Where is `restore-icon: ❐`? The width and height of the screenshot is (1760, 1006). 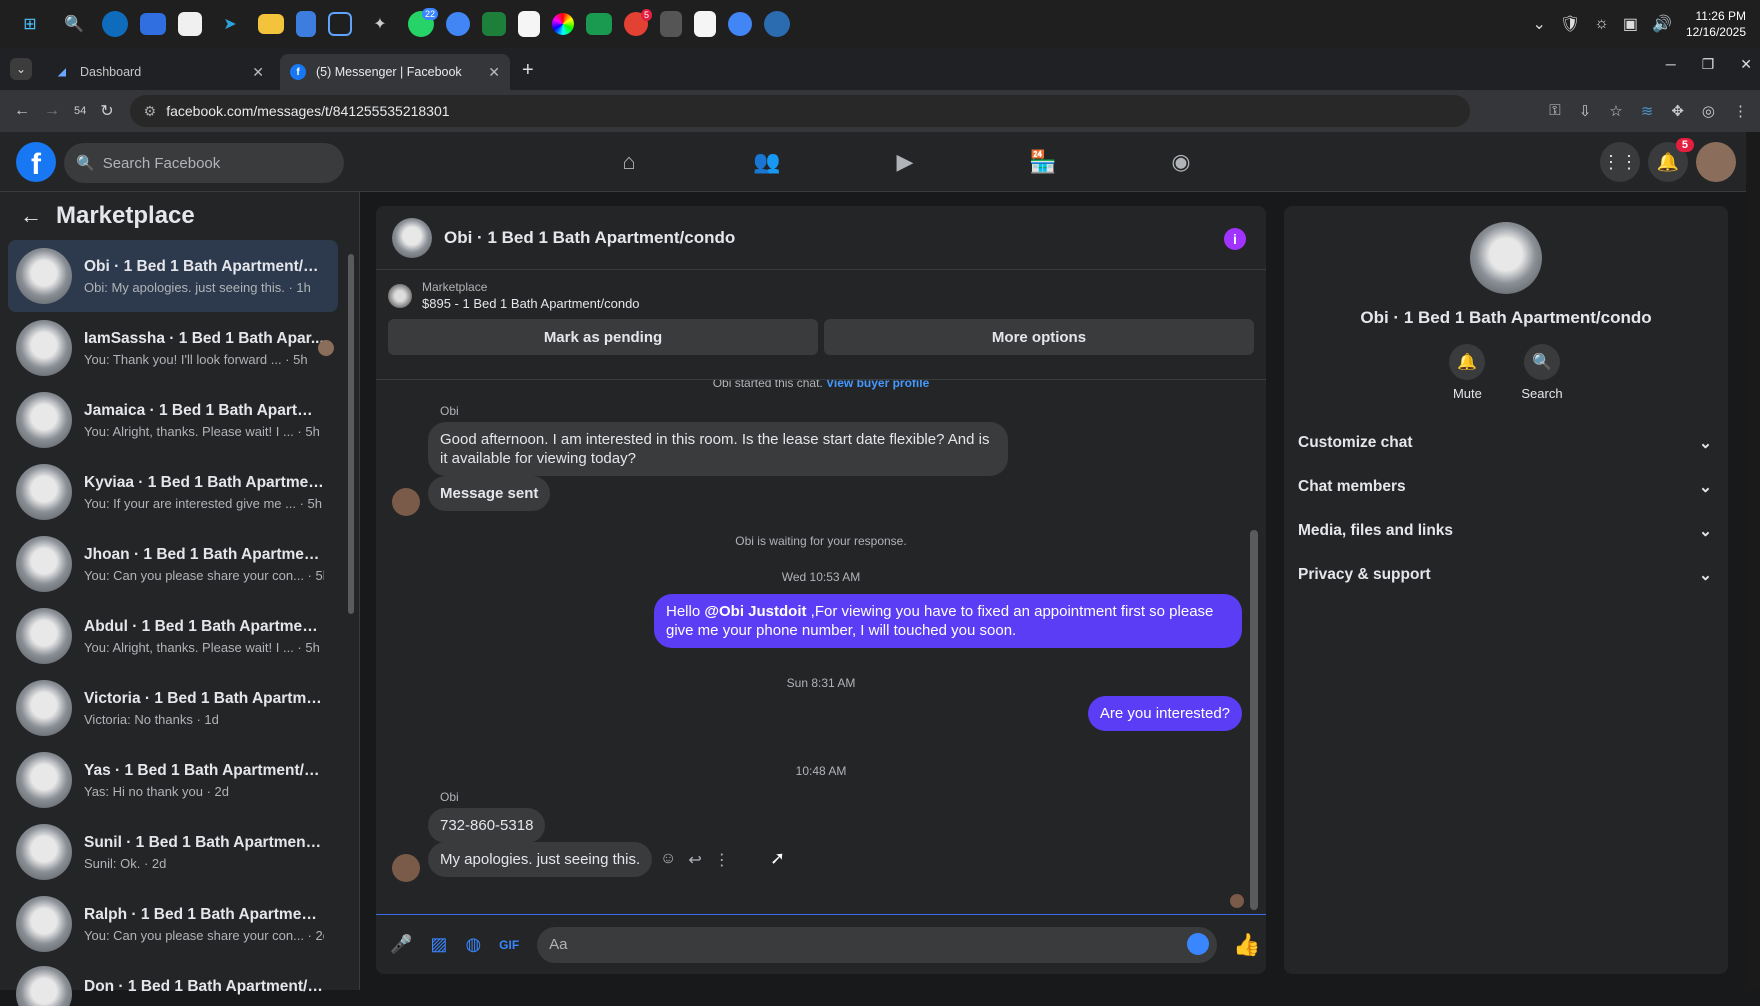
restore-icon: ❐ is located at coordinates (1708, 64).